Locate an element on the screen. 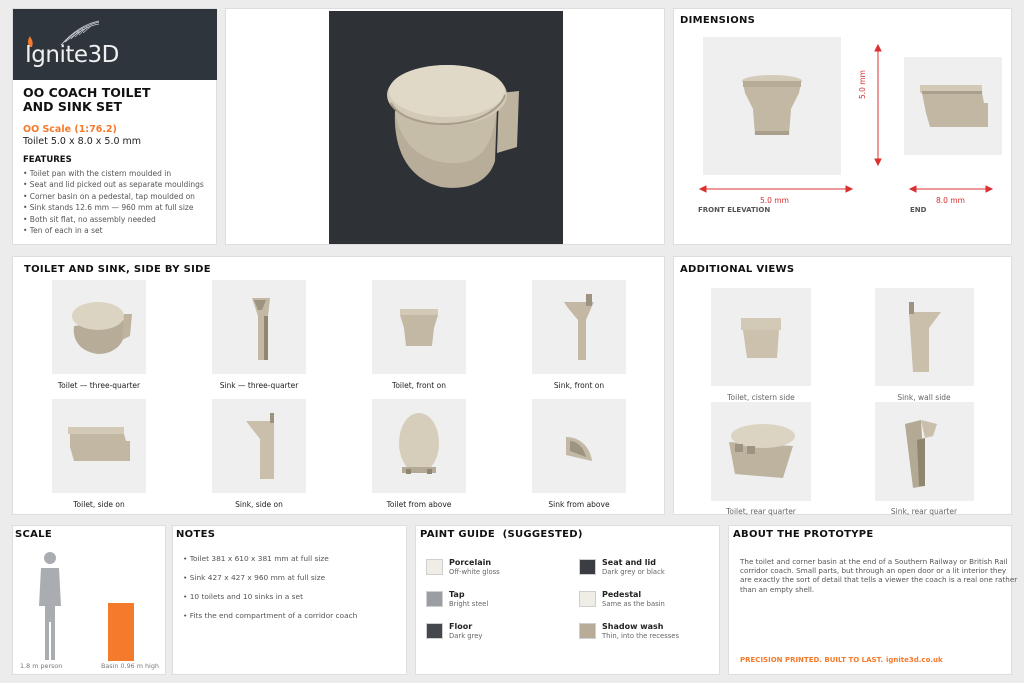  toilet-front-on-image is located at coordinates (419, 327).